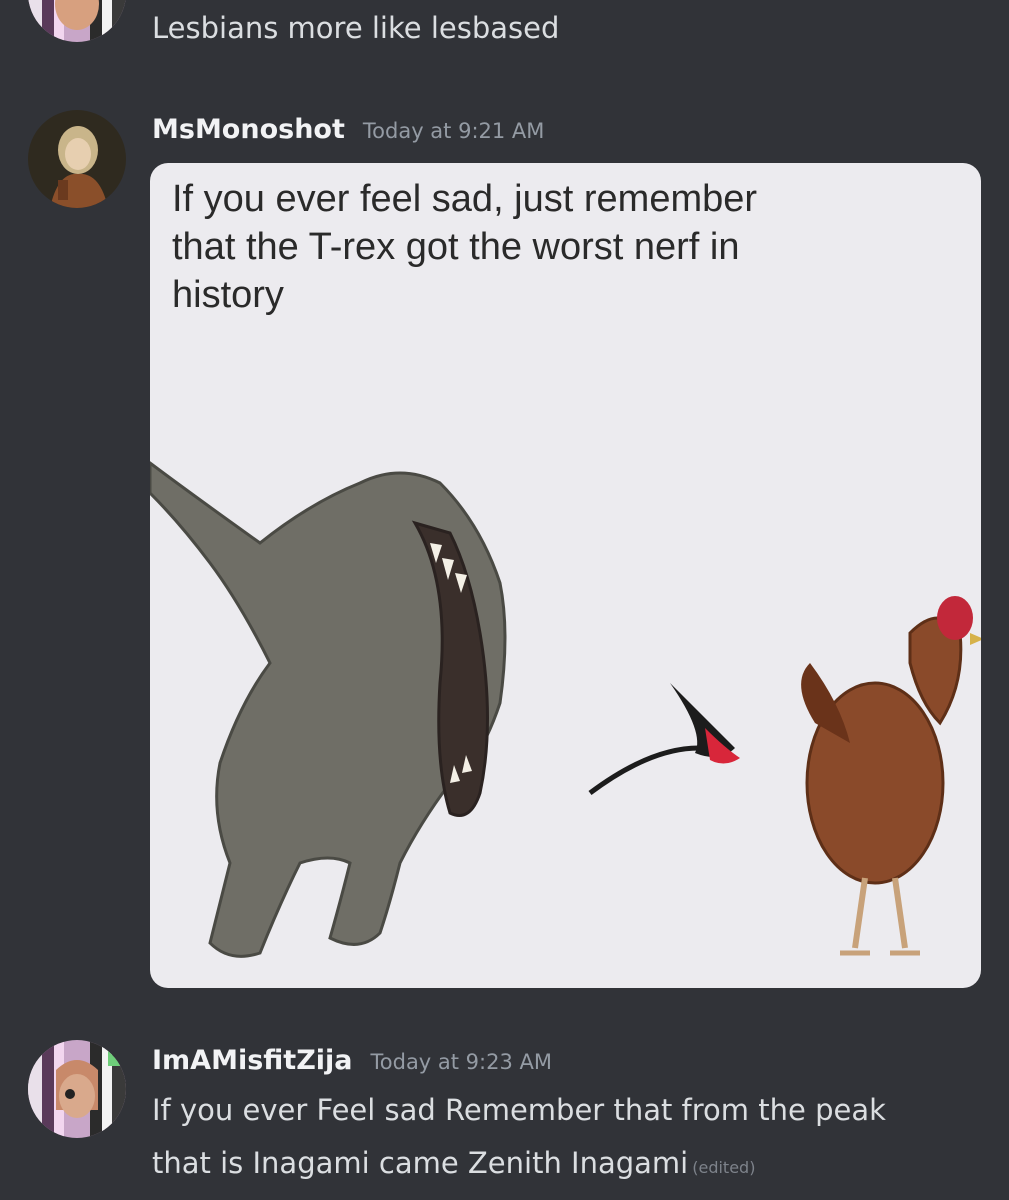 The image size is (1009, 1200). What do you see at coordinates (461, 1062) in the screenshot?
I see `timestamp: Today at 9:23 AM` at bounding box center [461, 1062].